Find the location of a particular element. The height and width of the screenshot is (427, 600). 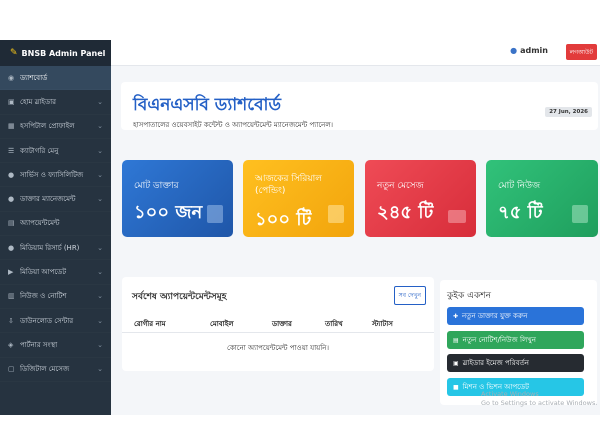

download-icon: ⇩ is located at coordinates (11, 320).